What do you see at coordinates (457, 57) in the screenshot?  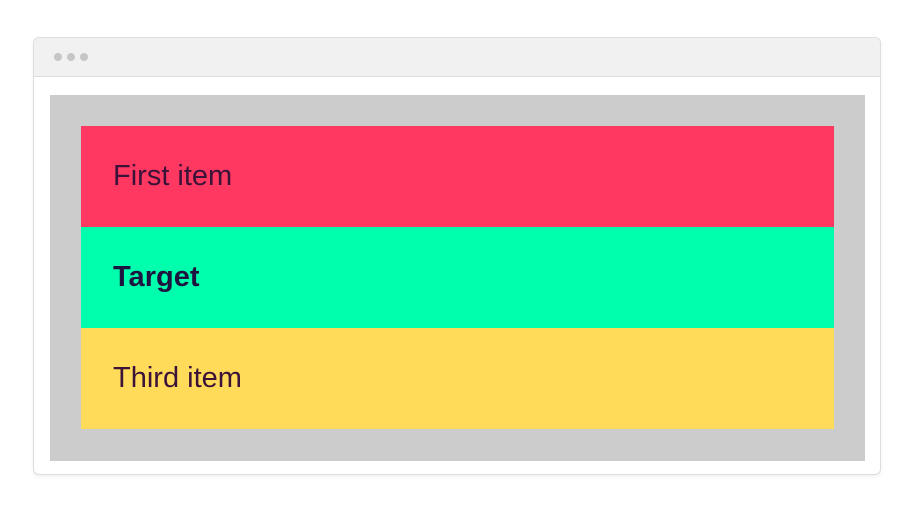 I see `window-titlebar` at bounding box center [457, 57].